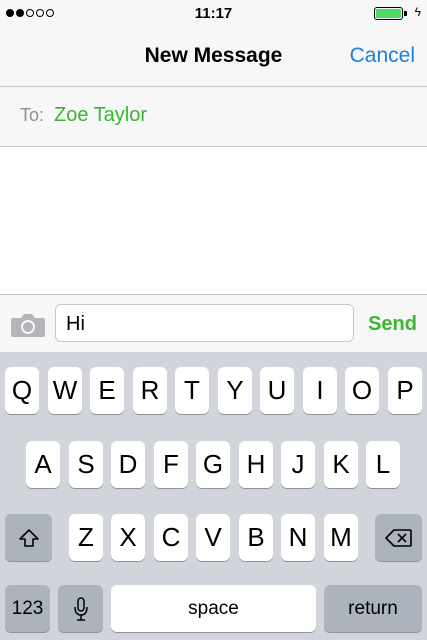 The width and height of the screenshot is (427, 640). I want to click on camera-icon, so click(28, 325).